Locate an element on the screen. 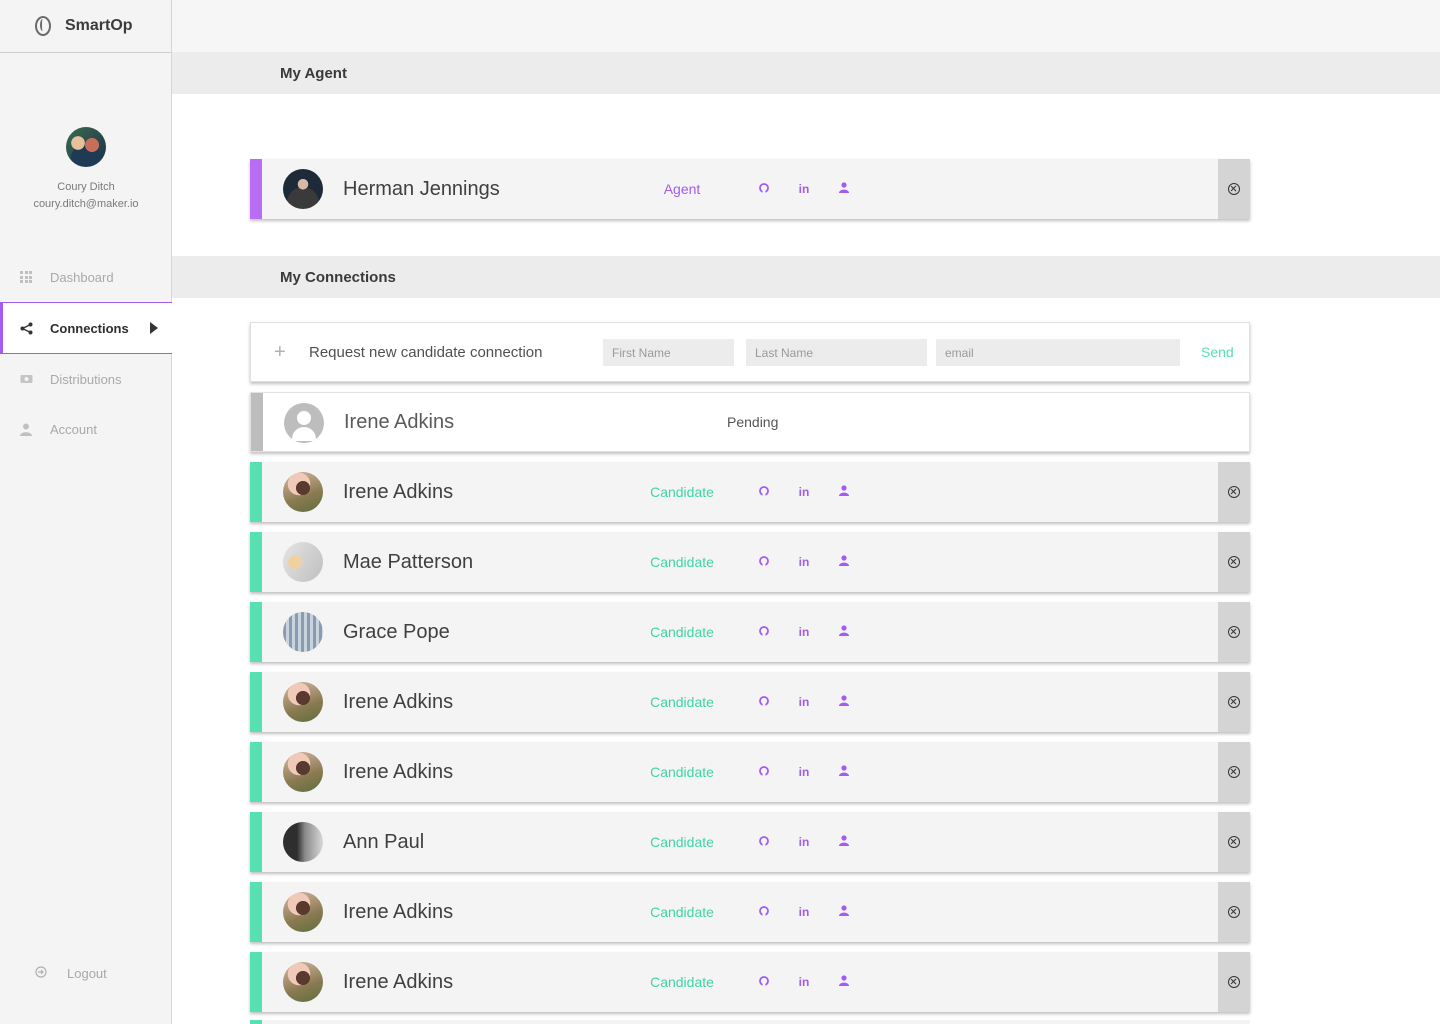 This screenshot has height=1024, width=1440. connection-card: Grace Pope Candidate in is located at coordinates (750, 632).